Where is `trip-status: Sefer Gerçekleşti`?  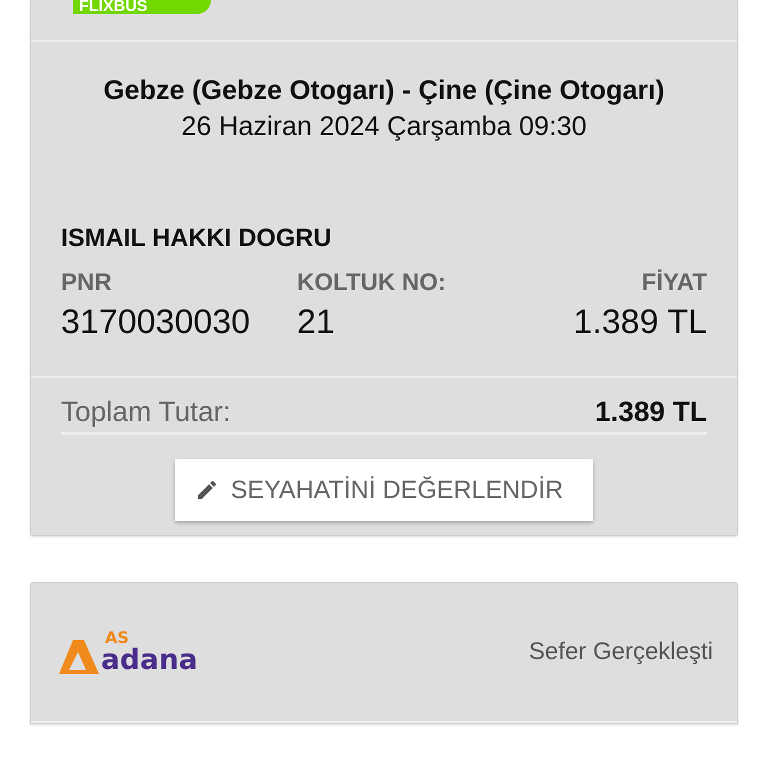
trip-status: Sefer Gerçekleşti is located at coordinates (620, 652).